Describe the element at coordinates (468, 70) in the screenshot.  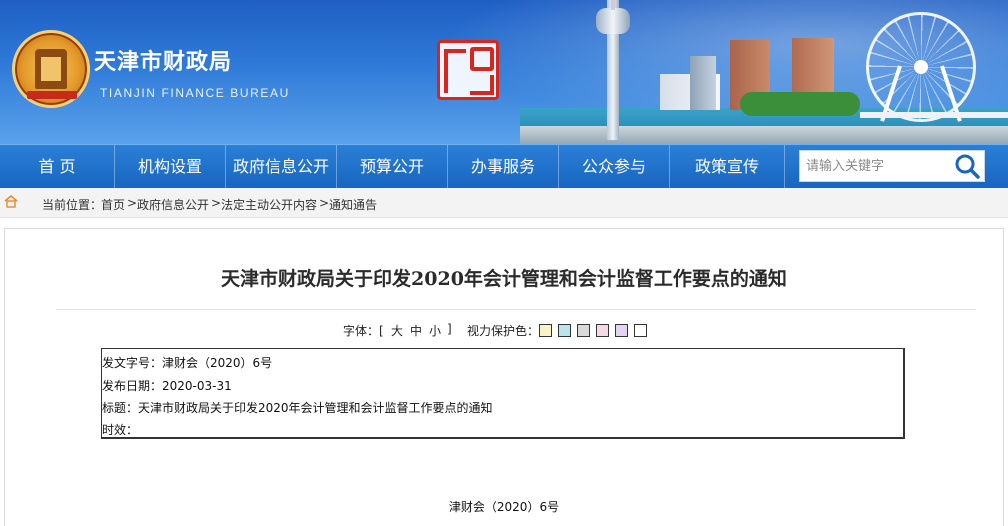
I see `tianjin-seal-logo` at that location.